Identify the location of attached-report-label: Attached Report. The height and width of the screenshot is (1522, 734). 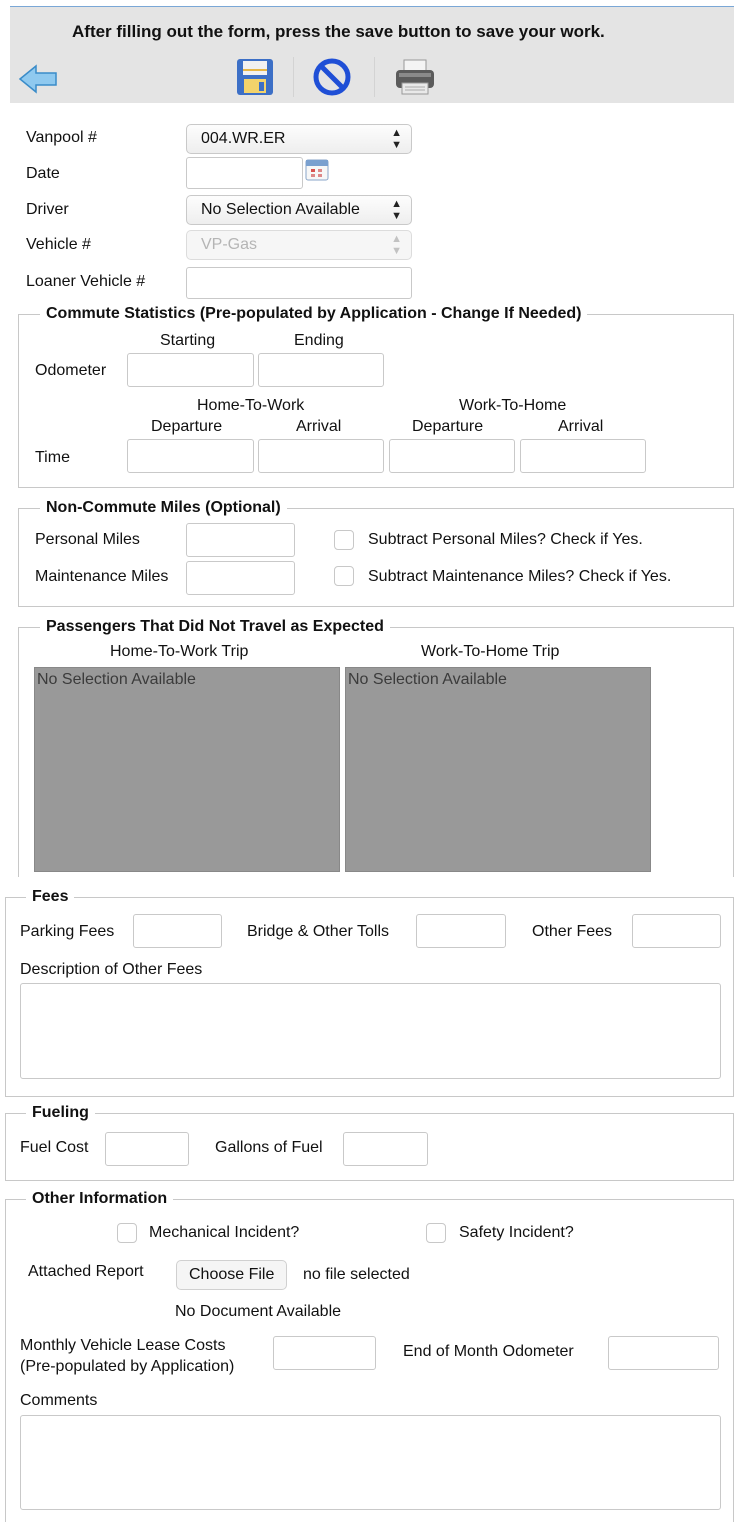
(86, 1271).